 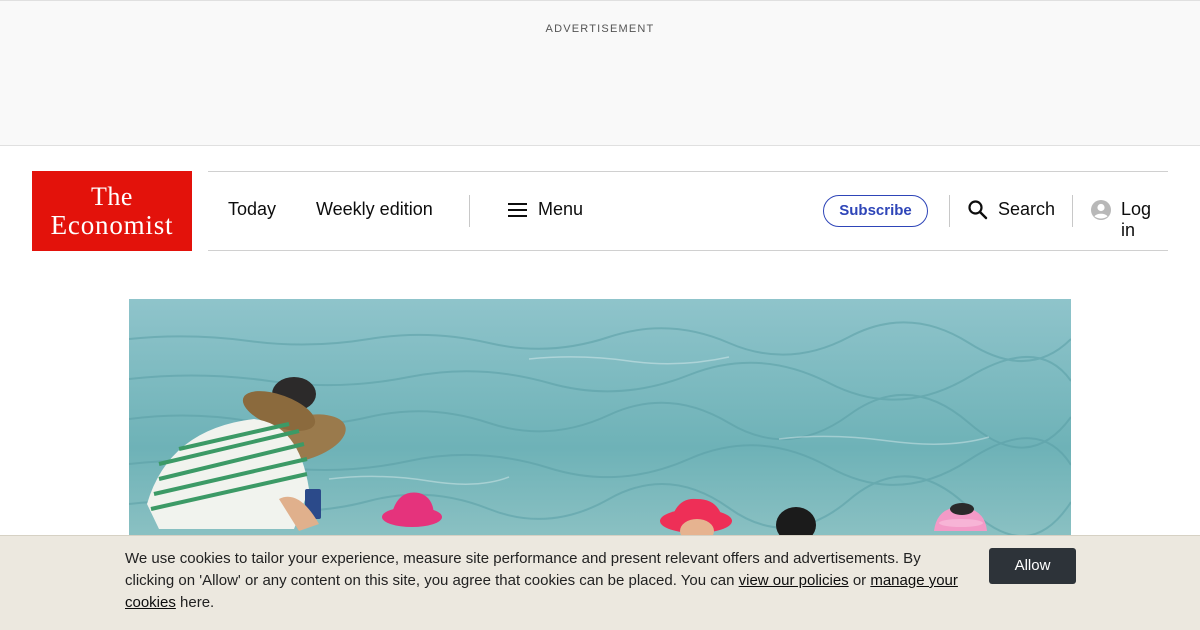 I want to click on allow-cookies-button: Allow, so click(x=1032, y=566).